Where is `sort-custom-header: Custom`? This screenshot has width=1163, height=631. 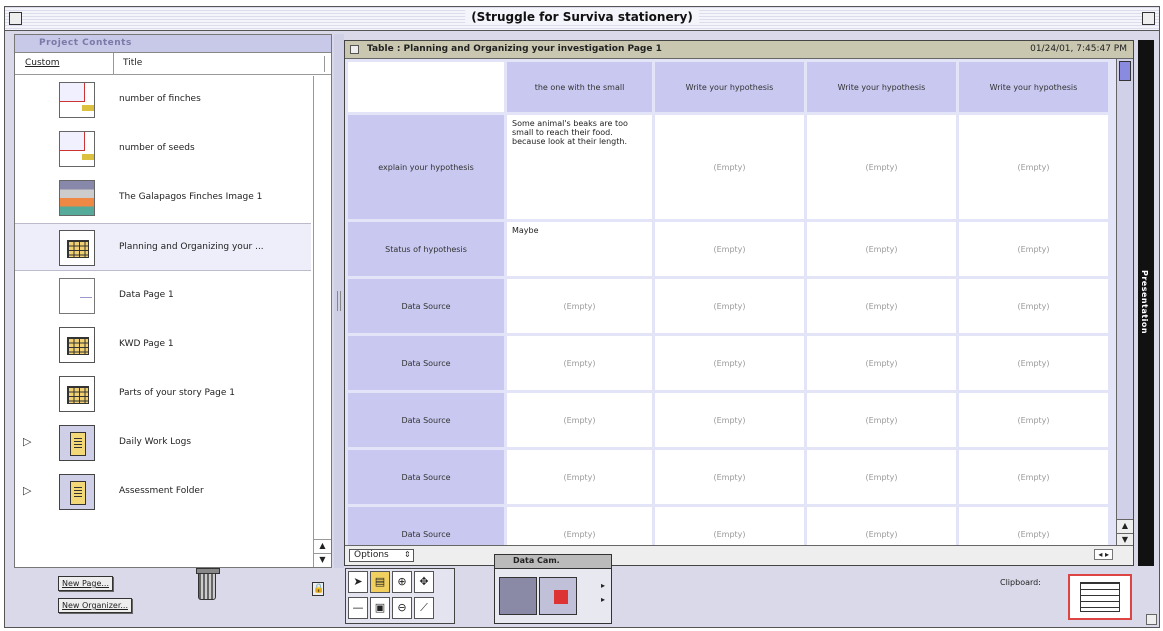
sort-custom-header: Custom is located at coordinates (42, 63).